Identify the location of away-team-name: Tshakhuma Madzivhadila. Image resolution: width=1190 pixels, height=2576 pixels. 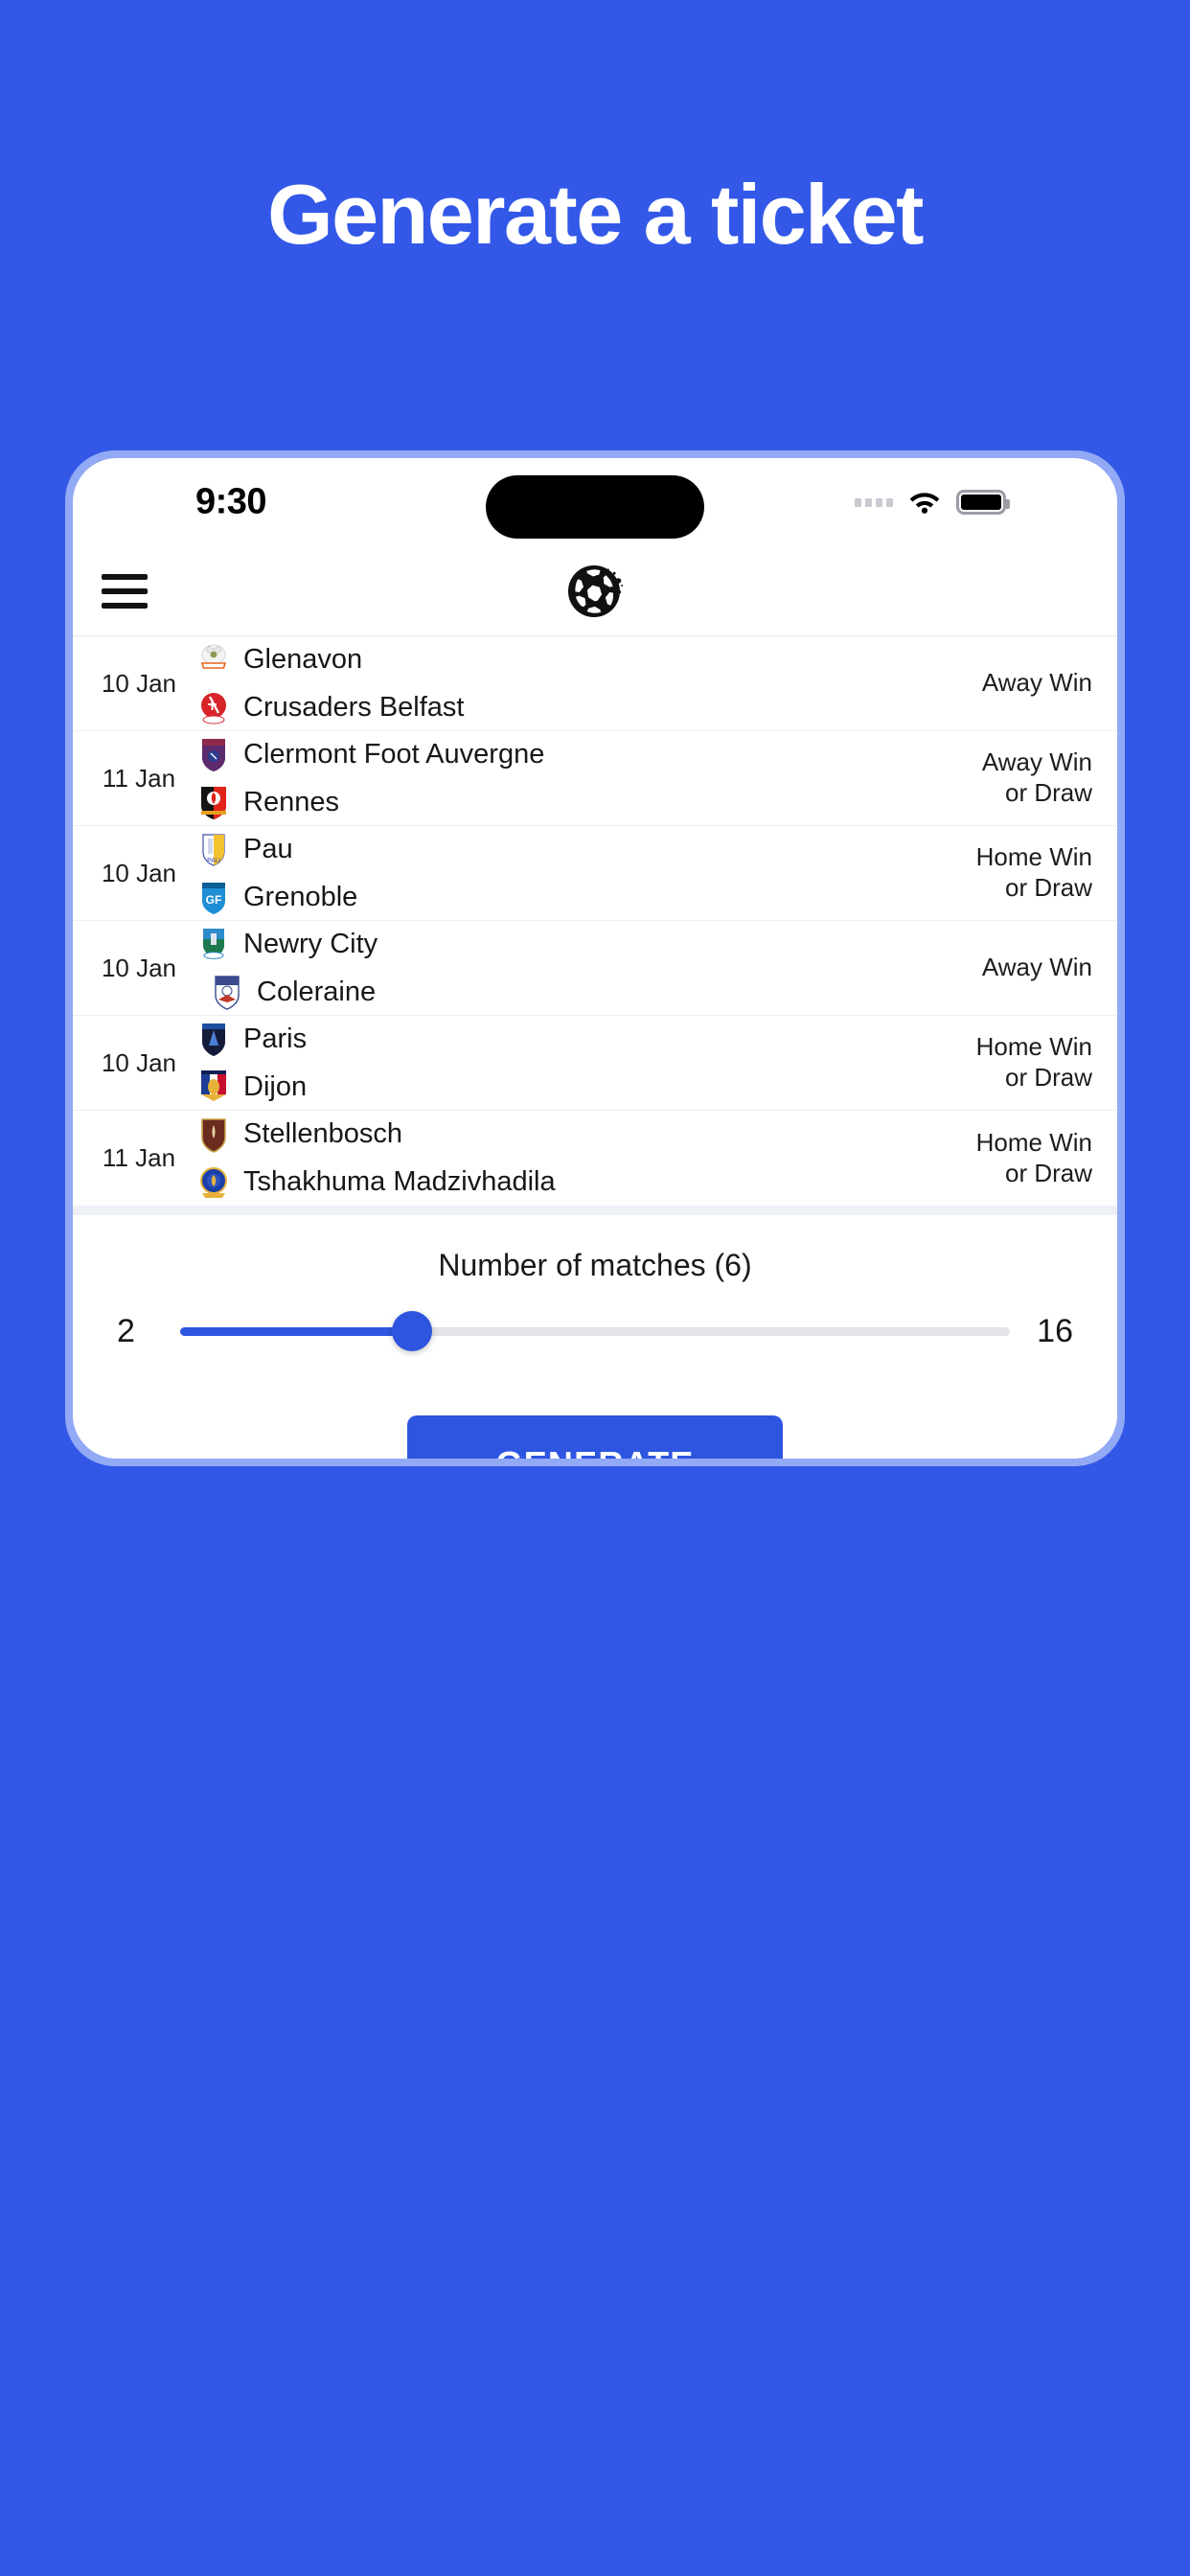
(399, 1181).